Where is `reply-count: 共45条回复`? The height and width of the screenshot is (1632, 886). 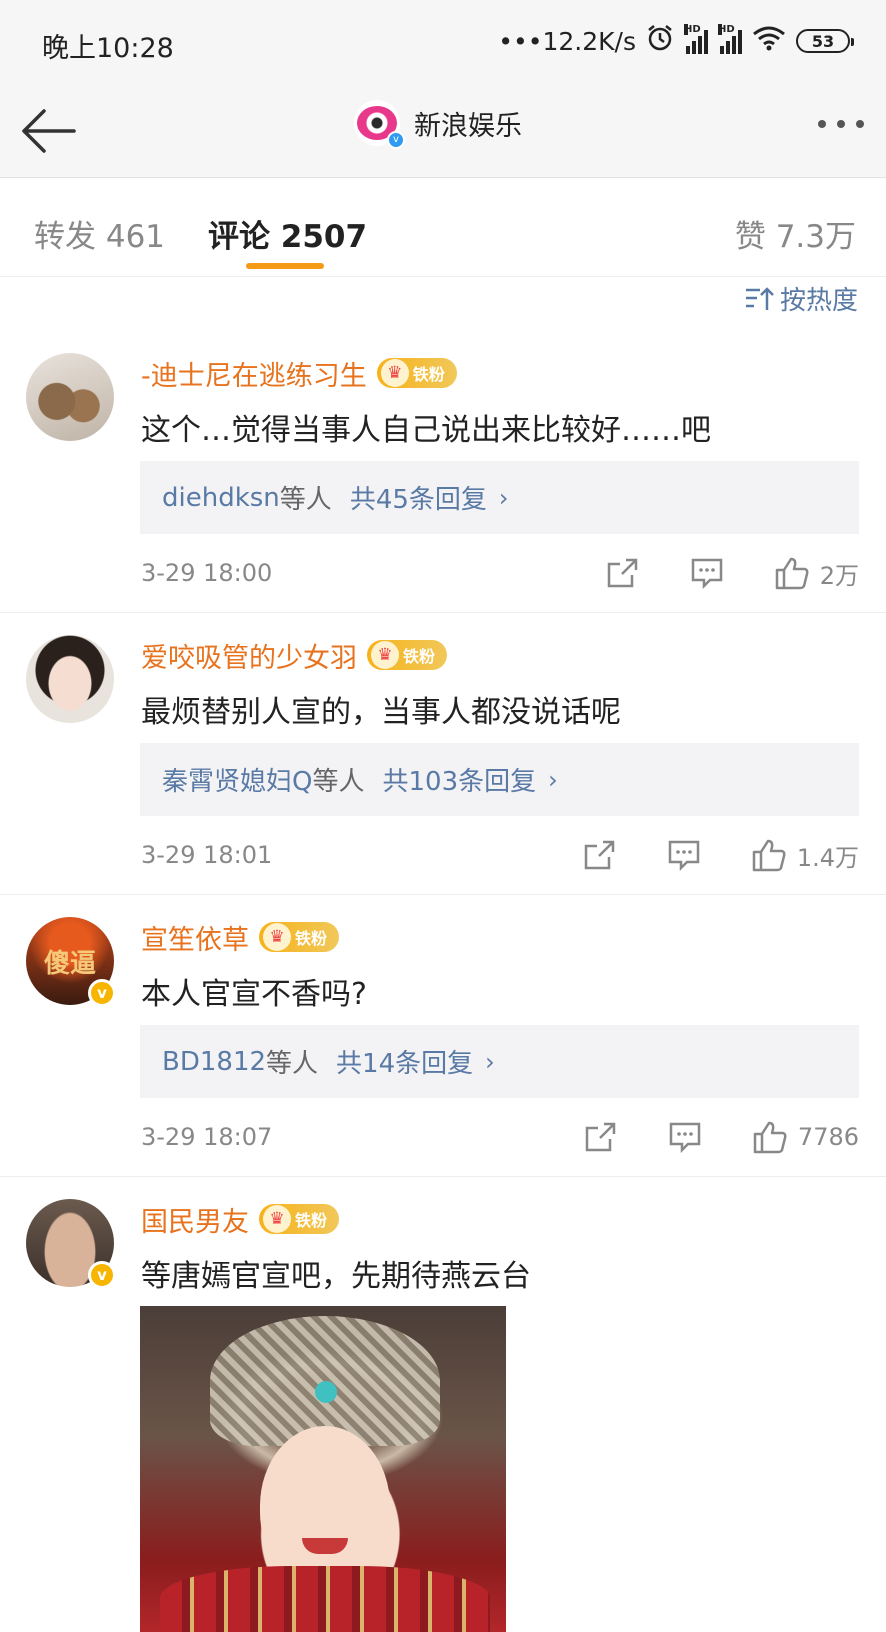 reply-count: 共45条回复 is located at coordinates (418, 497).